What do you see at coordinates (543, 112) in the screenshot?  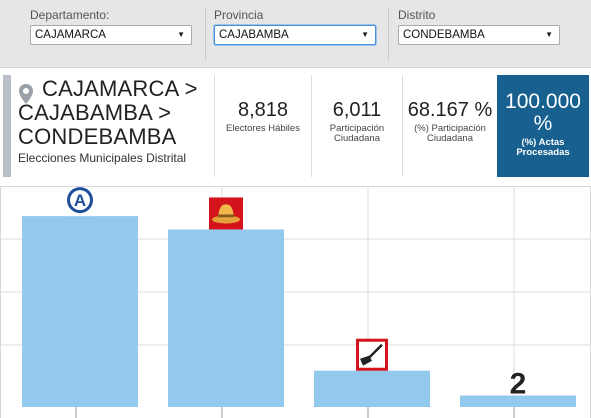 I see `stat-value: 100.000 %` at bounding box center [543, 112].